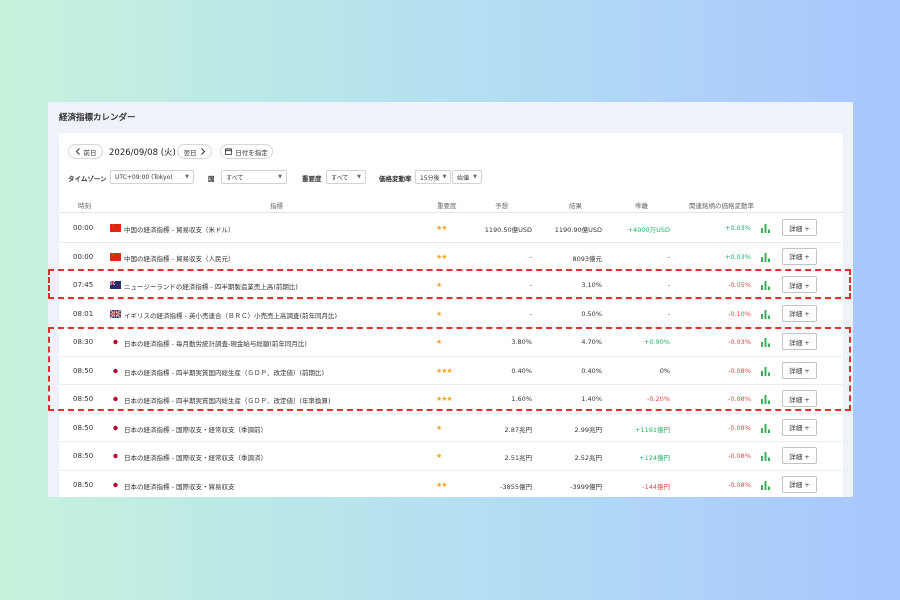 The image size is (900, 600). What do you see at coordinates (591, 342) in the screenshot?
I see `row-result: 4.70%` at bounding box center [591, 342].